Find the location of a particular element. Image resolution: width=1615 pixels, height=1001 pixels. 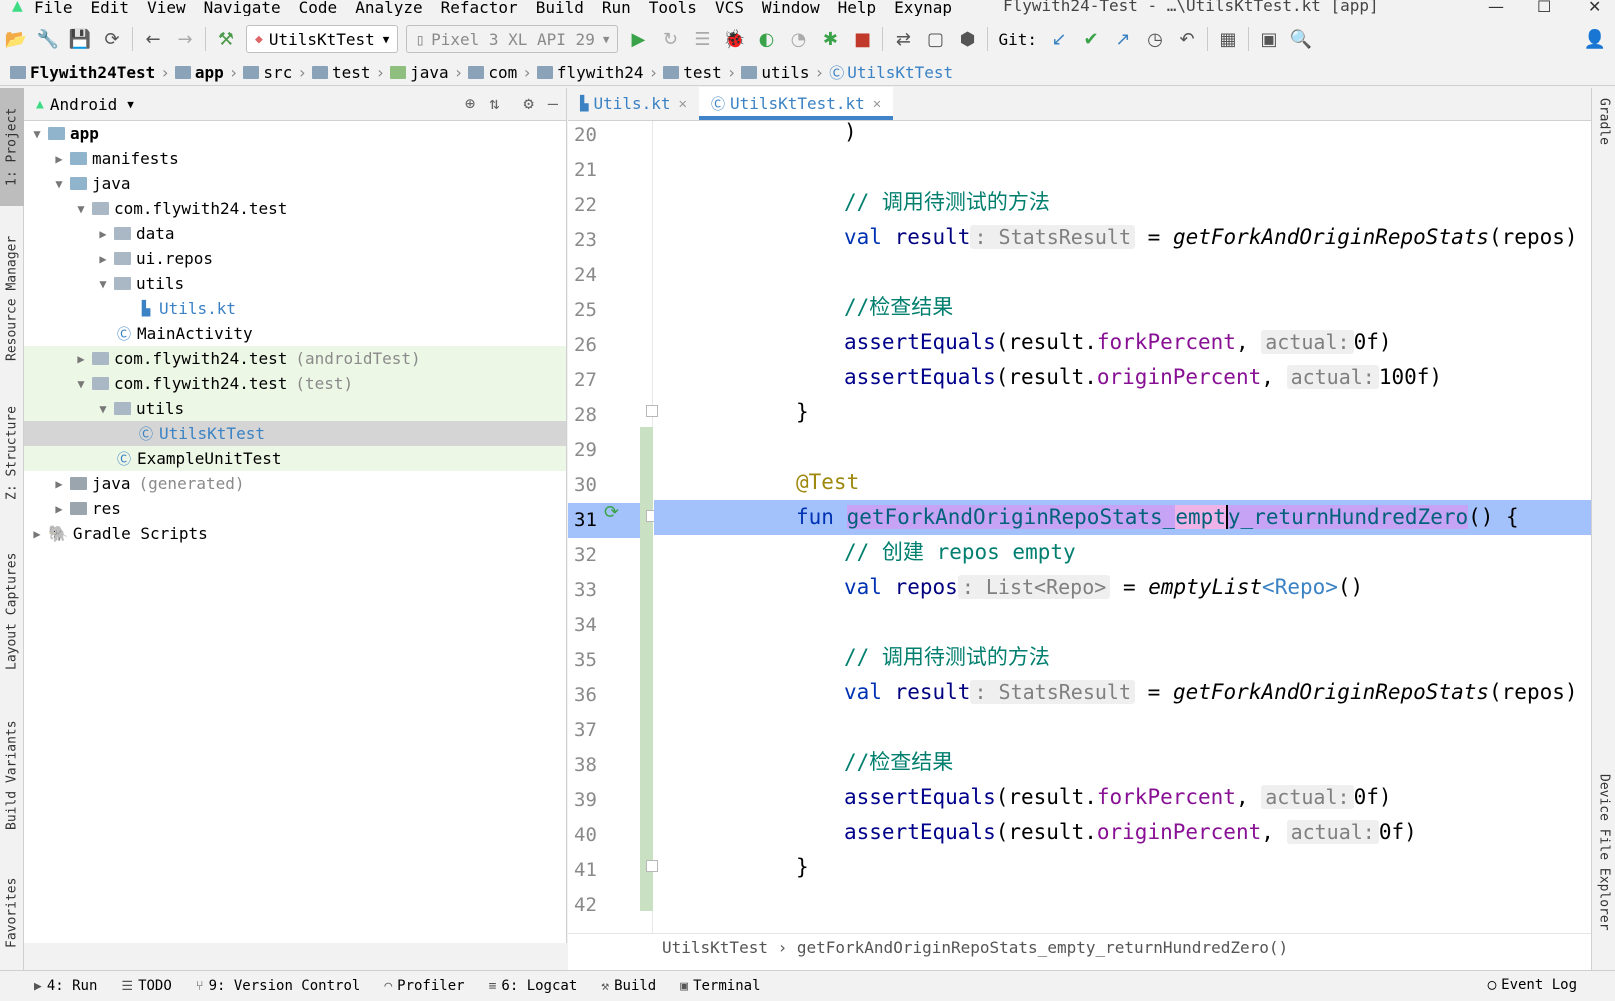

avd-manager-icon: ▢ is located at coordinates (935, 39).